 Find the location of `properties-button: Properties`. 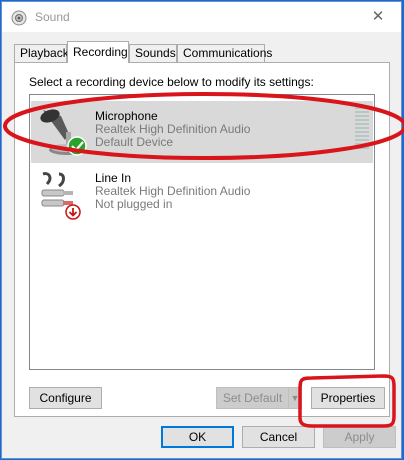

properties-button: Properties is located at coordinates (348, 398).